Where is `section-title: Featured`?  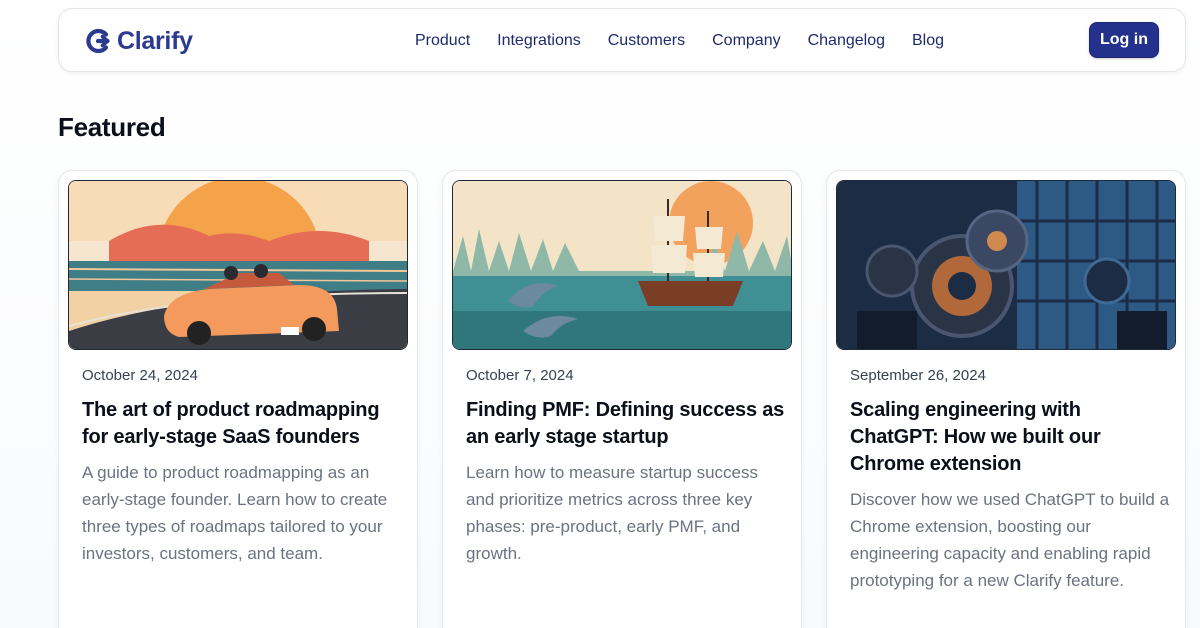 section-title: Featured is located at coordinates (112, 127).